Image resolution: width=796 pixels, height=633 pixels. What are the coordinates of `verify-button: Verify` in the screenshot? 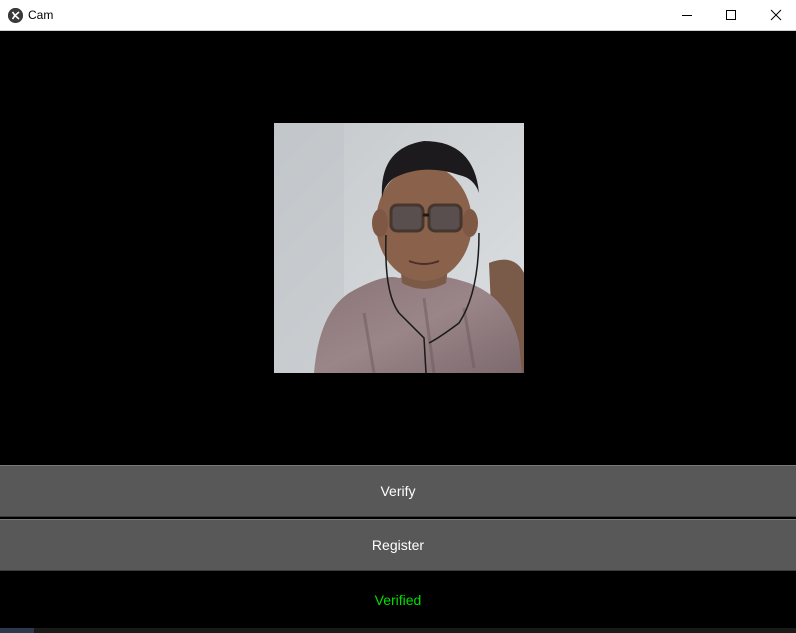 It's located at (398, 491).